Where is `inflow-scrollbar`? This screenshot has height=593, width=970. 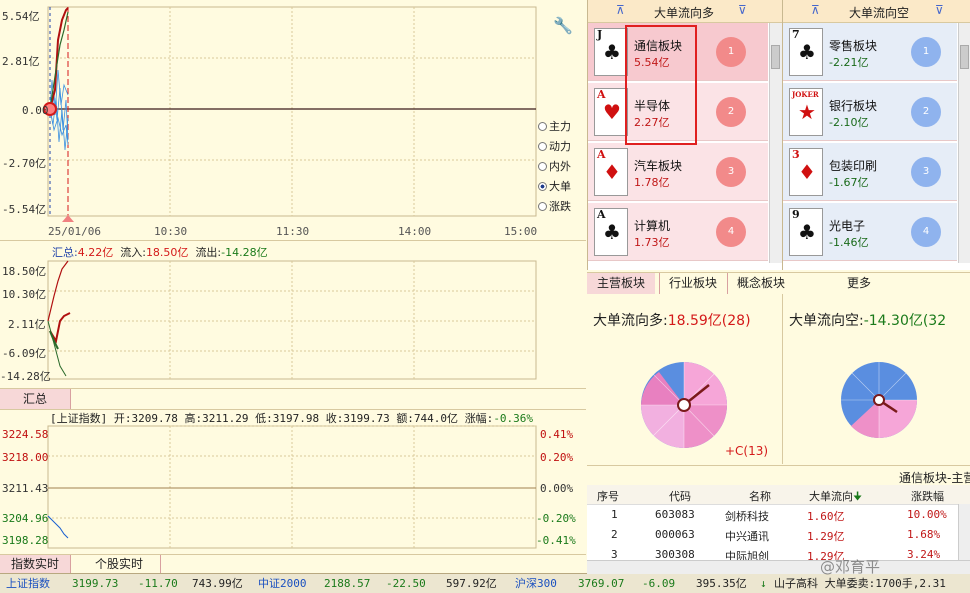
inflow-scrollbar is located at coordinates (775, 143).